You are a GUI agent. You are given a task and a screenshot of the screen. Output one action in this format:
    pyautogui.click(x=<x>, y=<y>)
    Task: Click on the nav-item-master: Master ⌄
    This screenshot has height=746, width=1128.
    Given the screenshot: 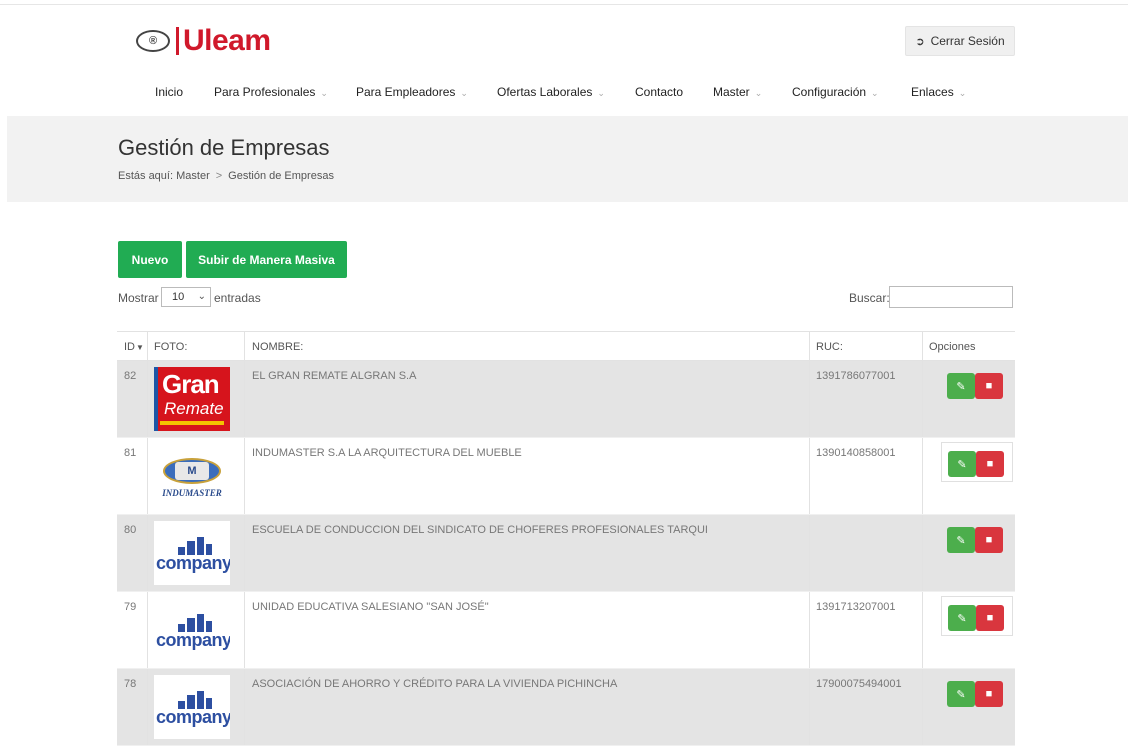 What is the action you would take?
    pyautogui.click(x=737, y=92)
    